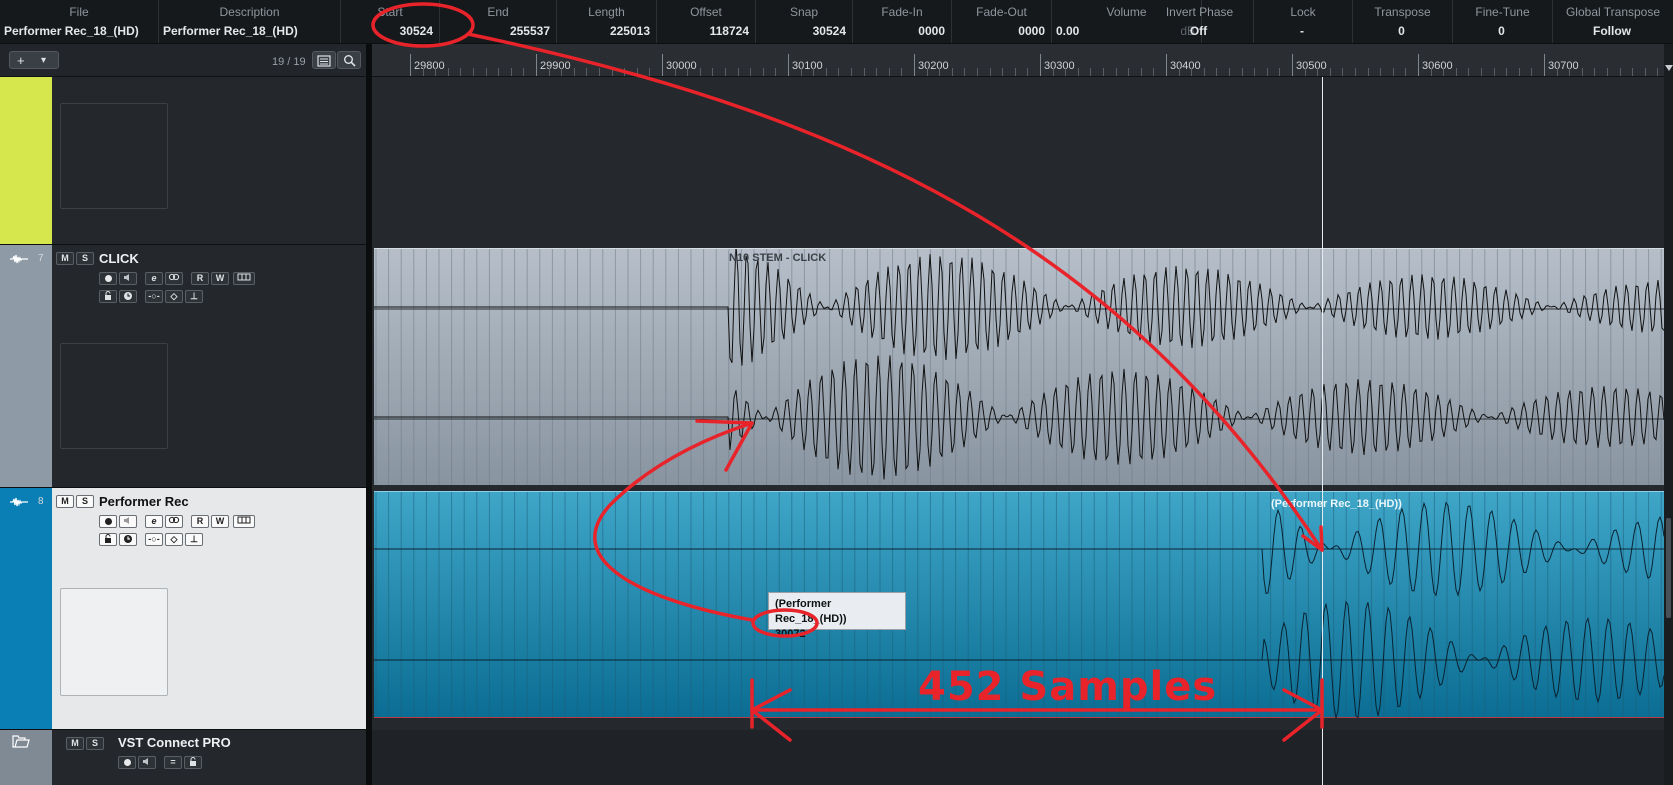 Image resolution: width=1673 pixels, height=785 pixels. I want to click on info-start-value: 30524, so click(389, 31).